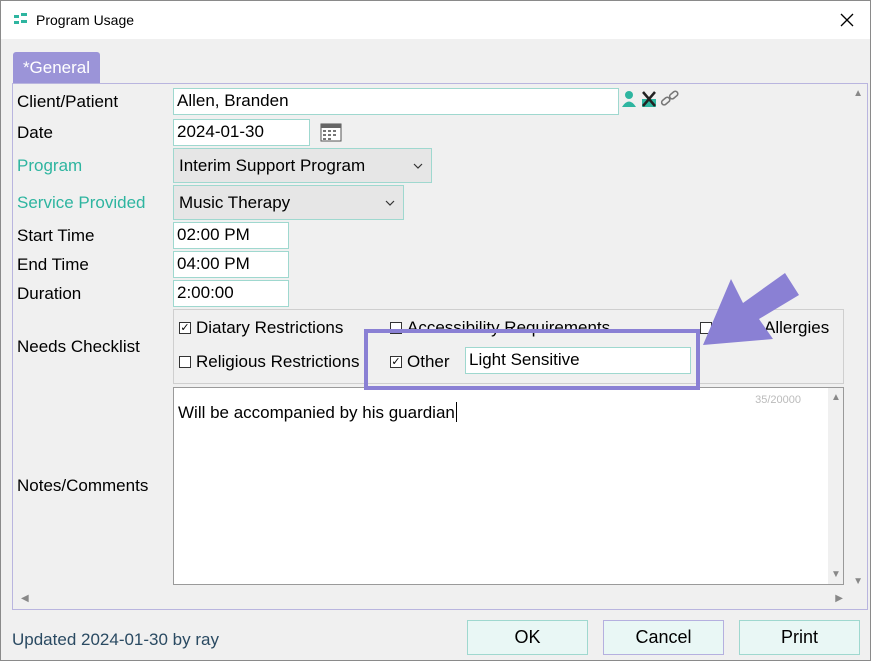  I want to click on title-bar: Program Usage, so click(435, 20).